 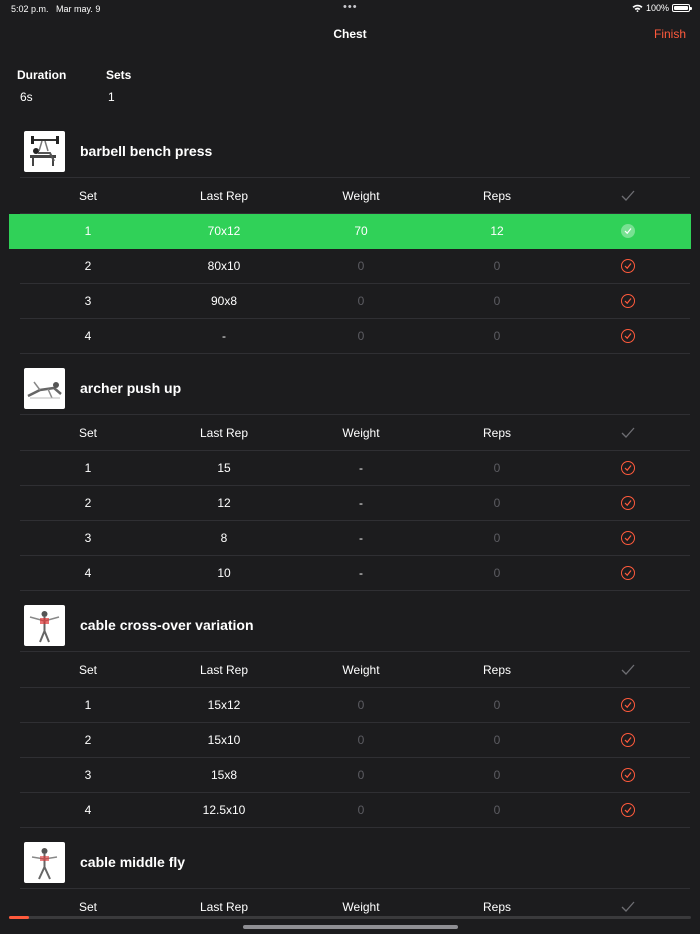 I want to click on exercise-name: cable middle fly, so click(x=133, y=862).